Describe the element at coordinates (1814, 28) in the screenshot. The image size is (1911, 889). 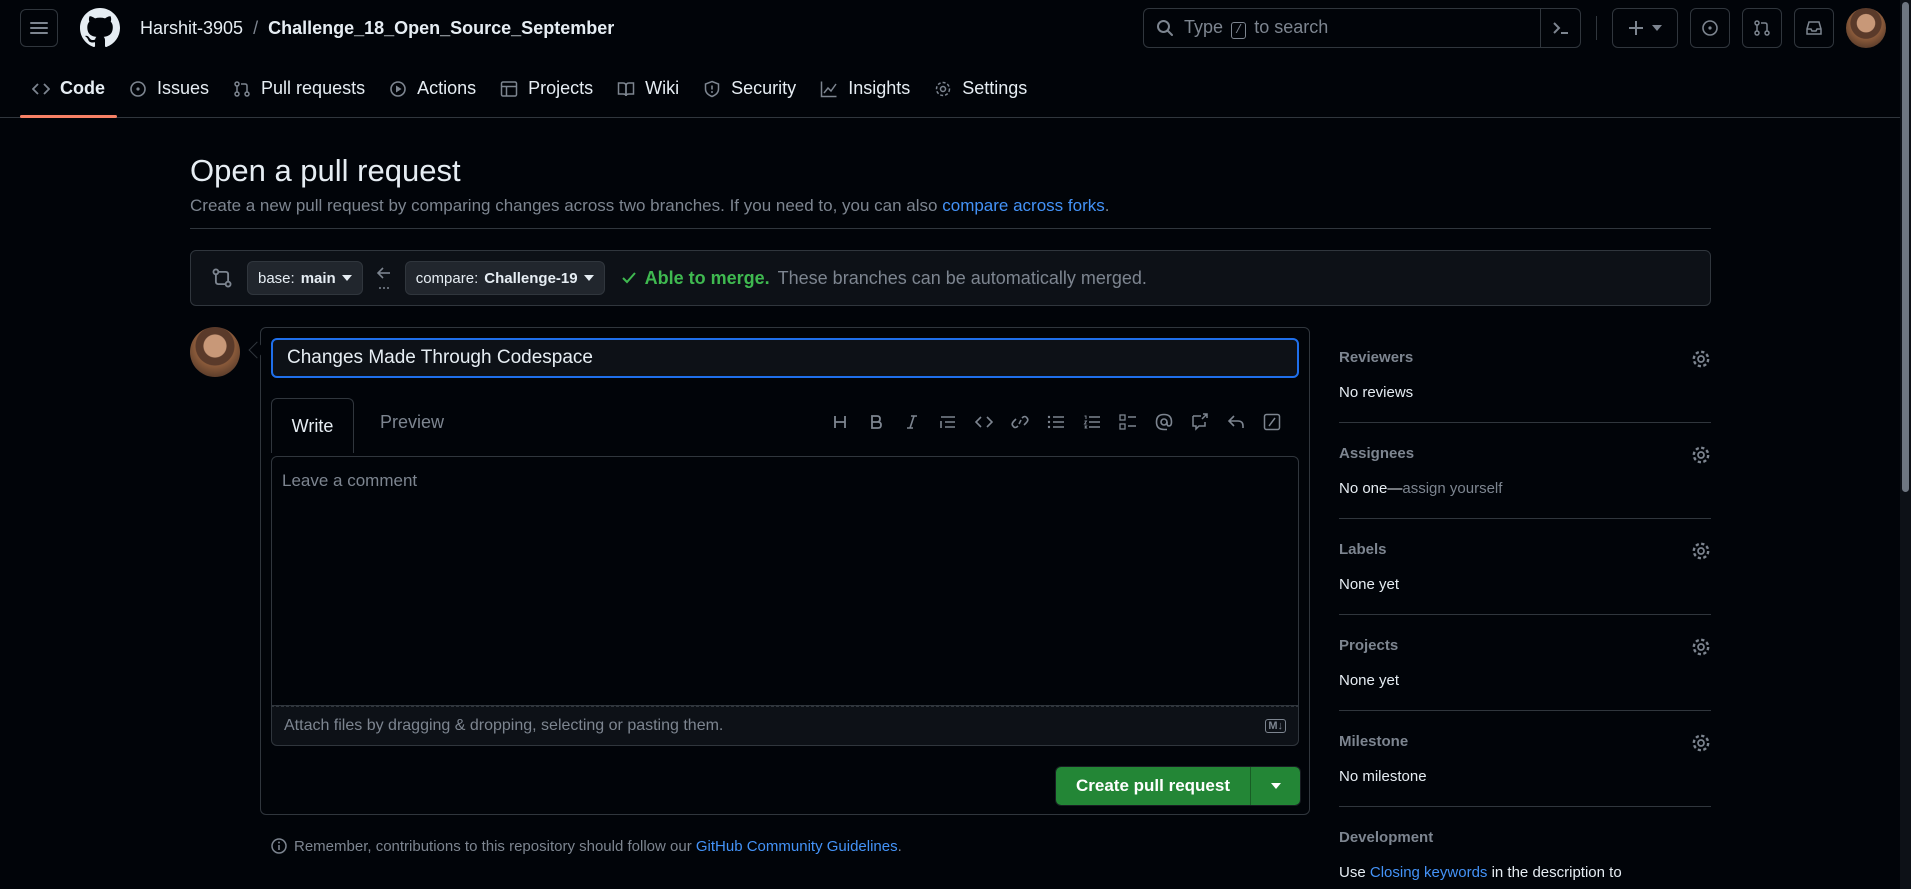
I see `inbox-button` at that location.